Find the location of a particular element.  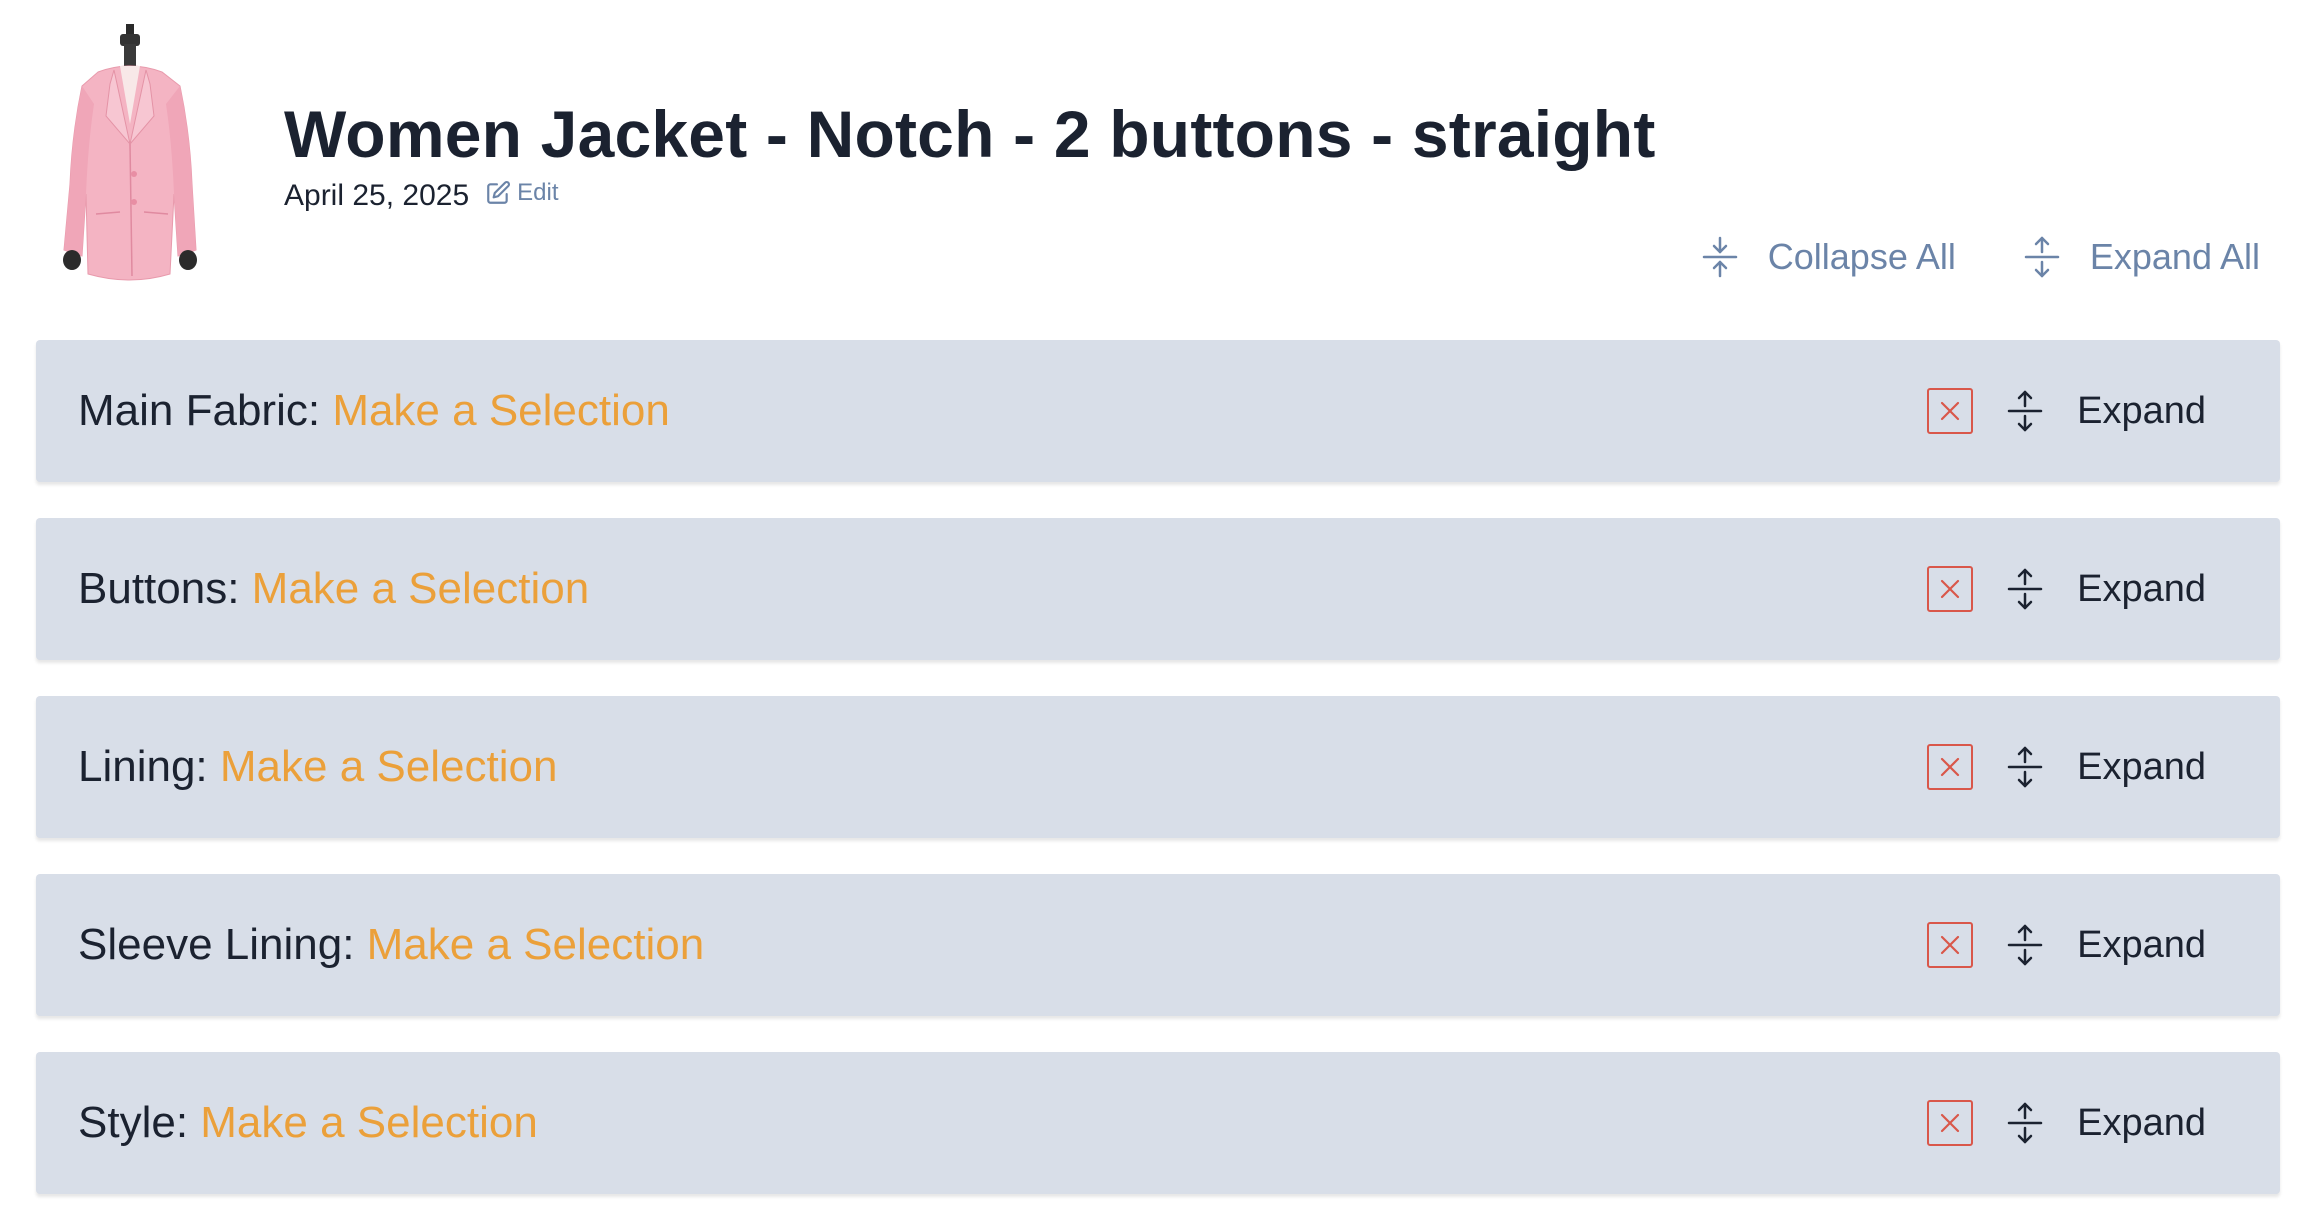

edit-button: Edit is located at coordinates (522, 193).